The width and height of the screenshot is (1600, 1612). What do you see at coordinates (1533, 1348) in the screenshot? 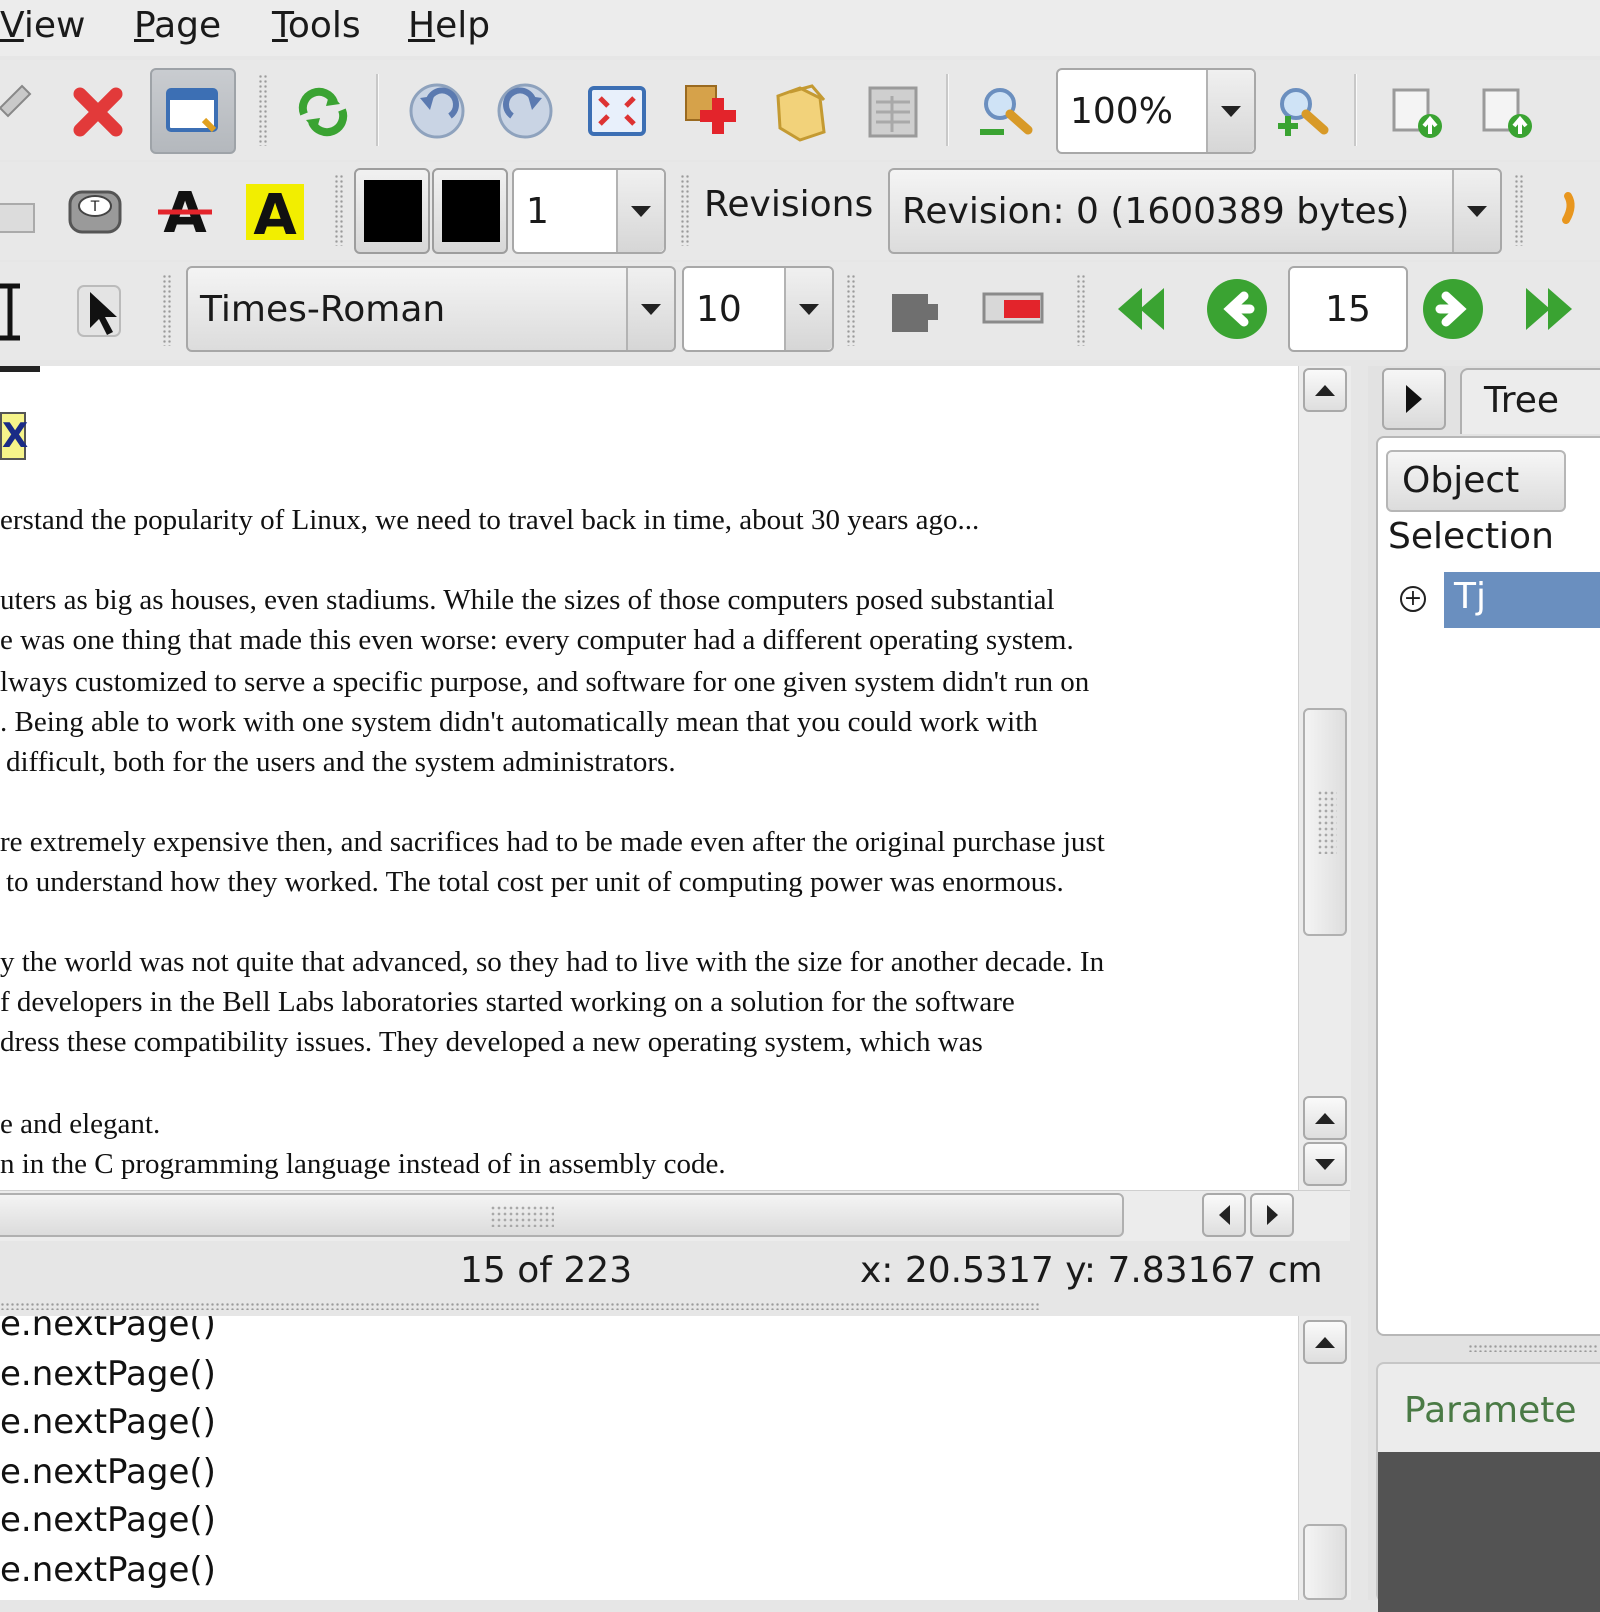
I see `panel-splitter-handle` at bounding box center [1533, 1348].